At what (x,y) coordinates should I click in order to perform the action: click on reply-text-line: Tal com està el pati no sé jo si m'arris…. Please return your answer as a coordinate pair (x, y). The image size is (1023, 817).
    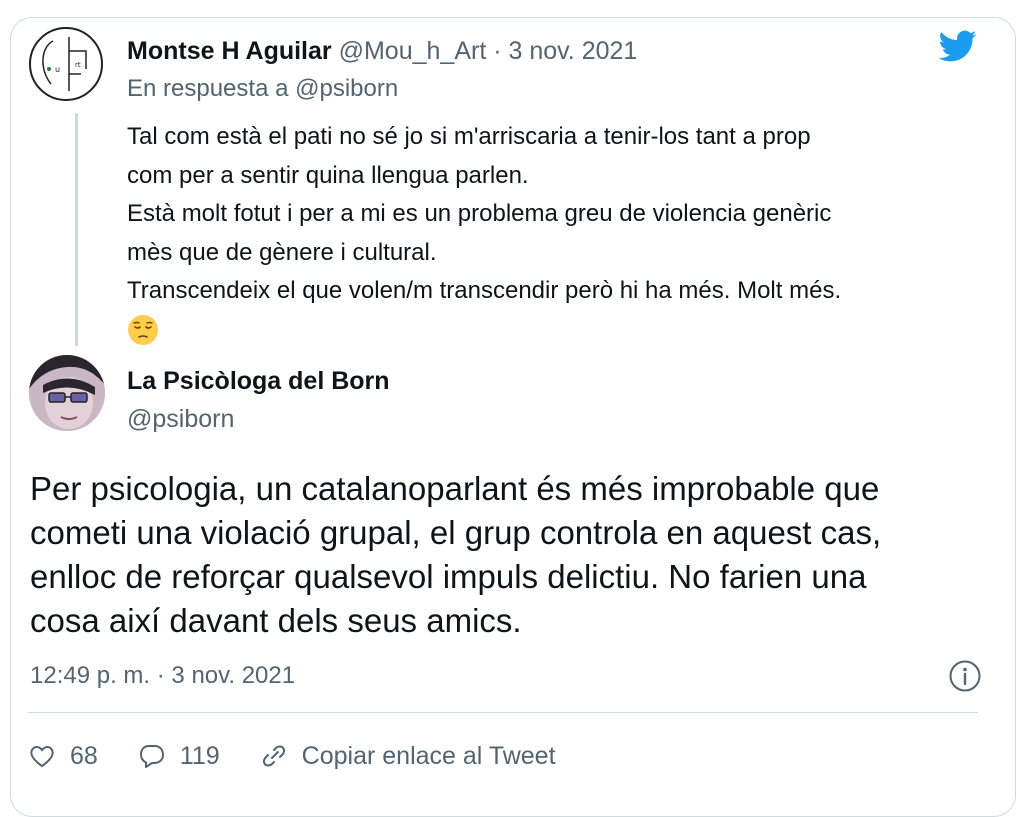
    Looking at the image, I should click on (469, 136).